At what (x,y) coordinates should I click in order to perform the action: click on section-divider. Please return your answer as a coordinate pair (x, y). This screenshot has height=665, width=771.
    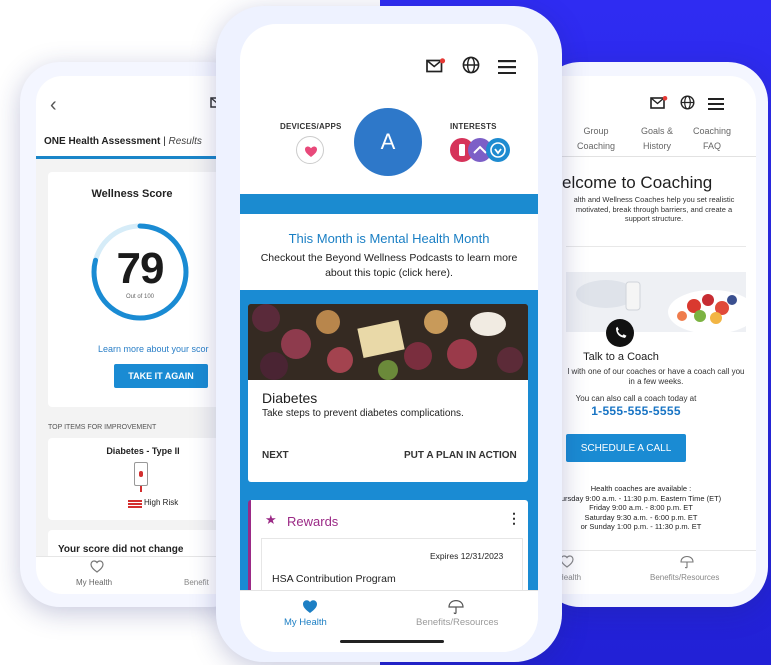
    Looking at the image, I should click on (656, 246).